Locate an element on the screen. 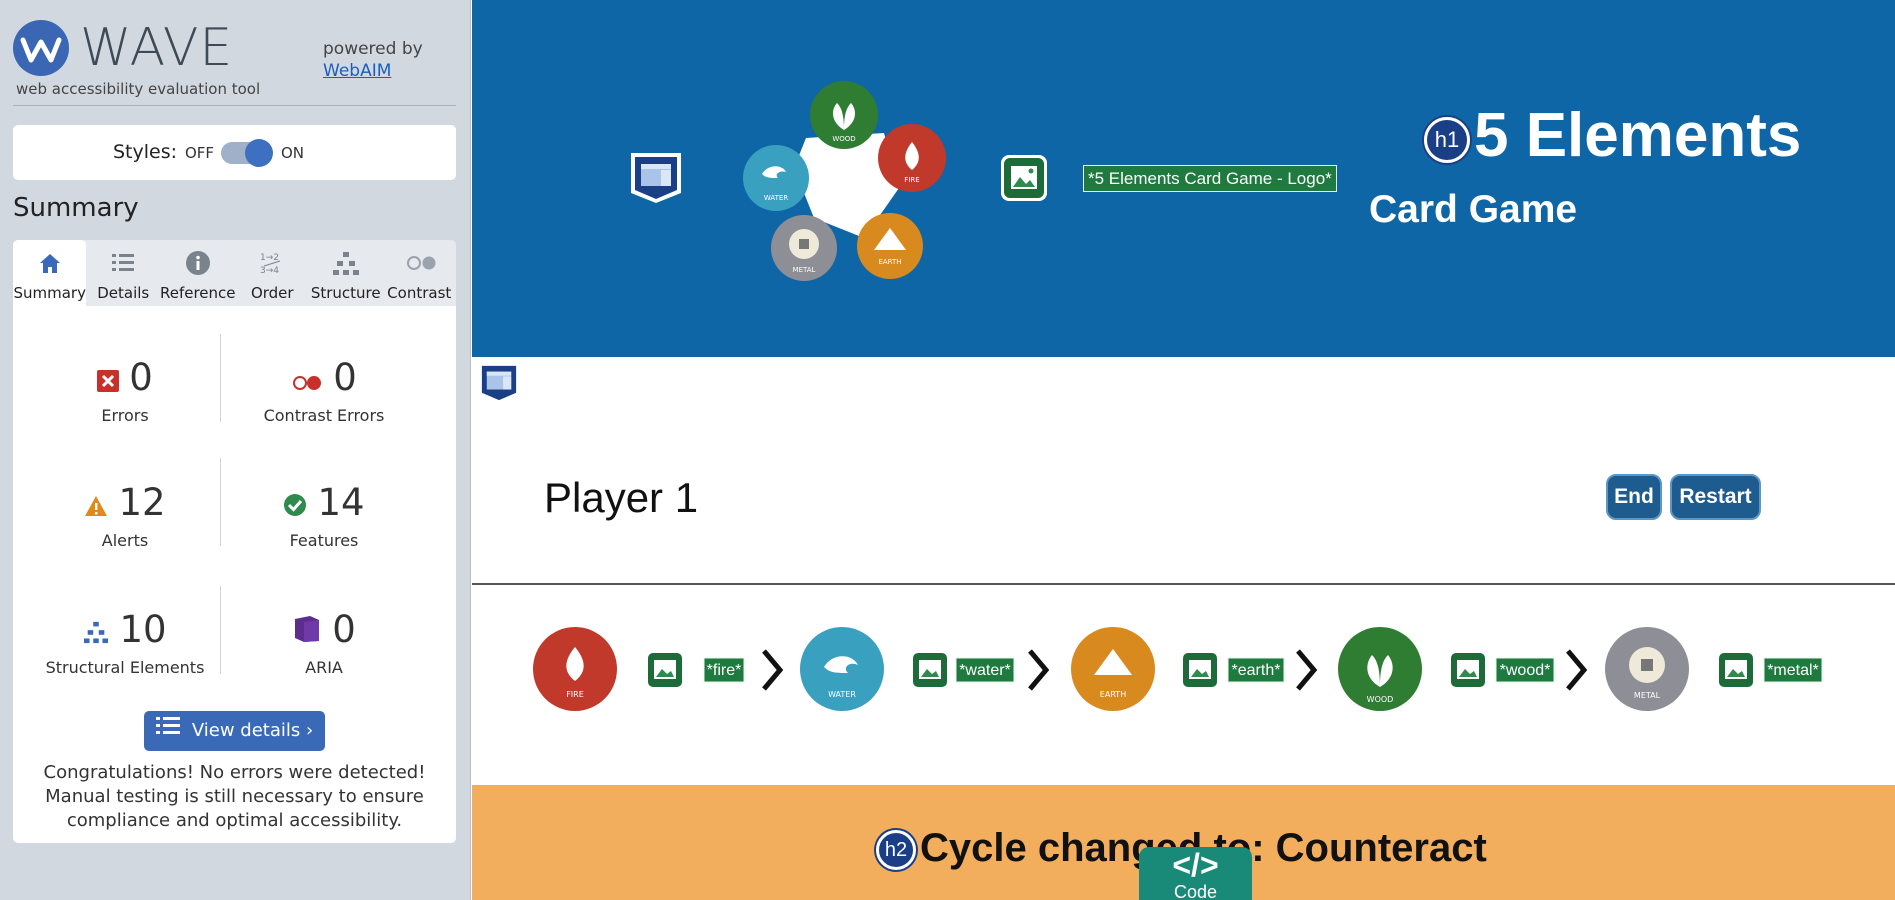  tab-label: Details is located at coordinates (123, 293).